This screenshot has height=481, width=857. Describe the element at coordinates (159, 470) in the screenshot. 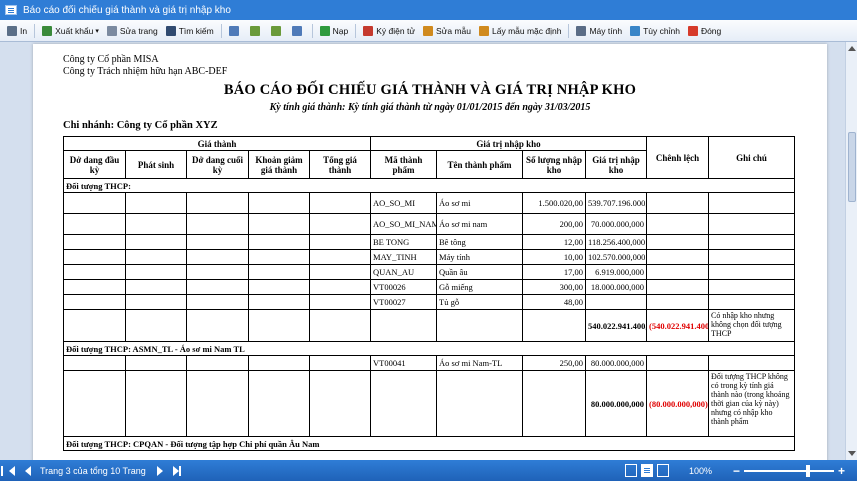

I see `next-page-icon` at that location.